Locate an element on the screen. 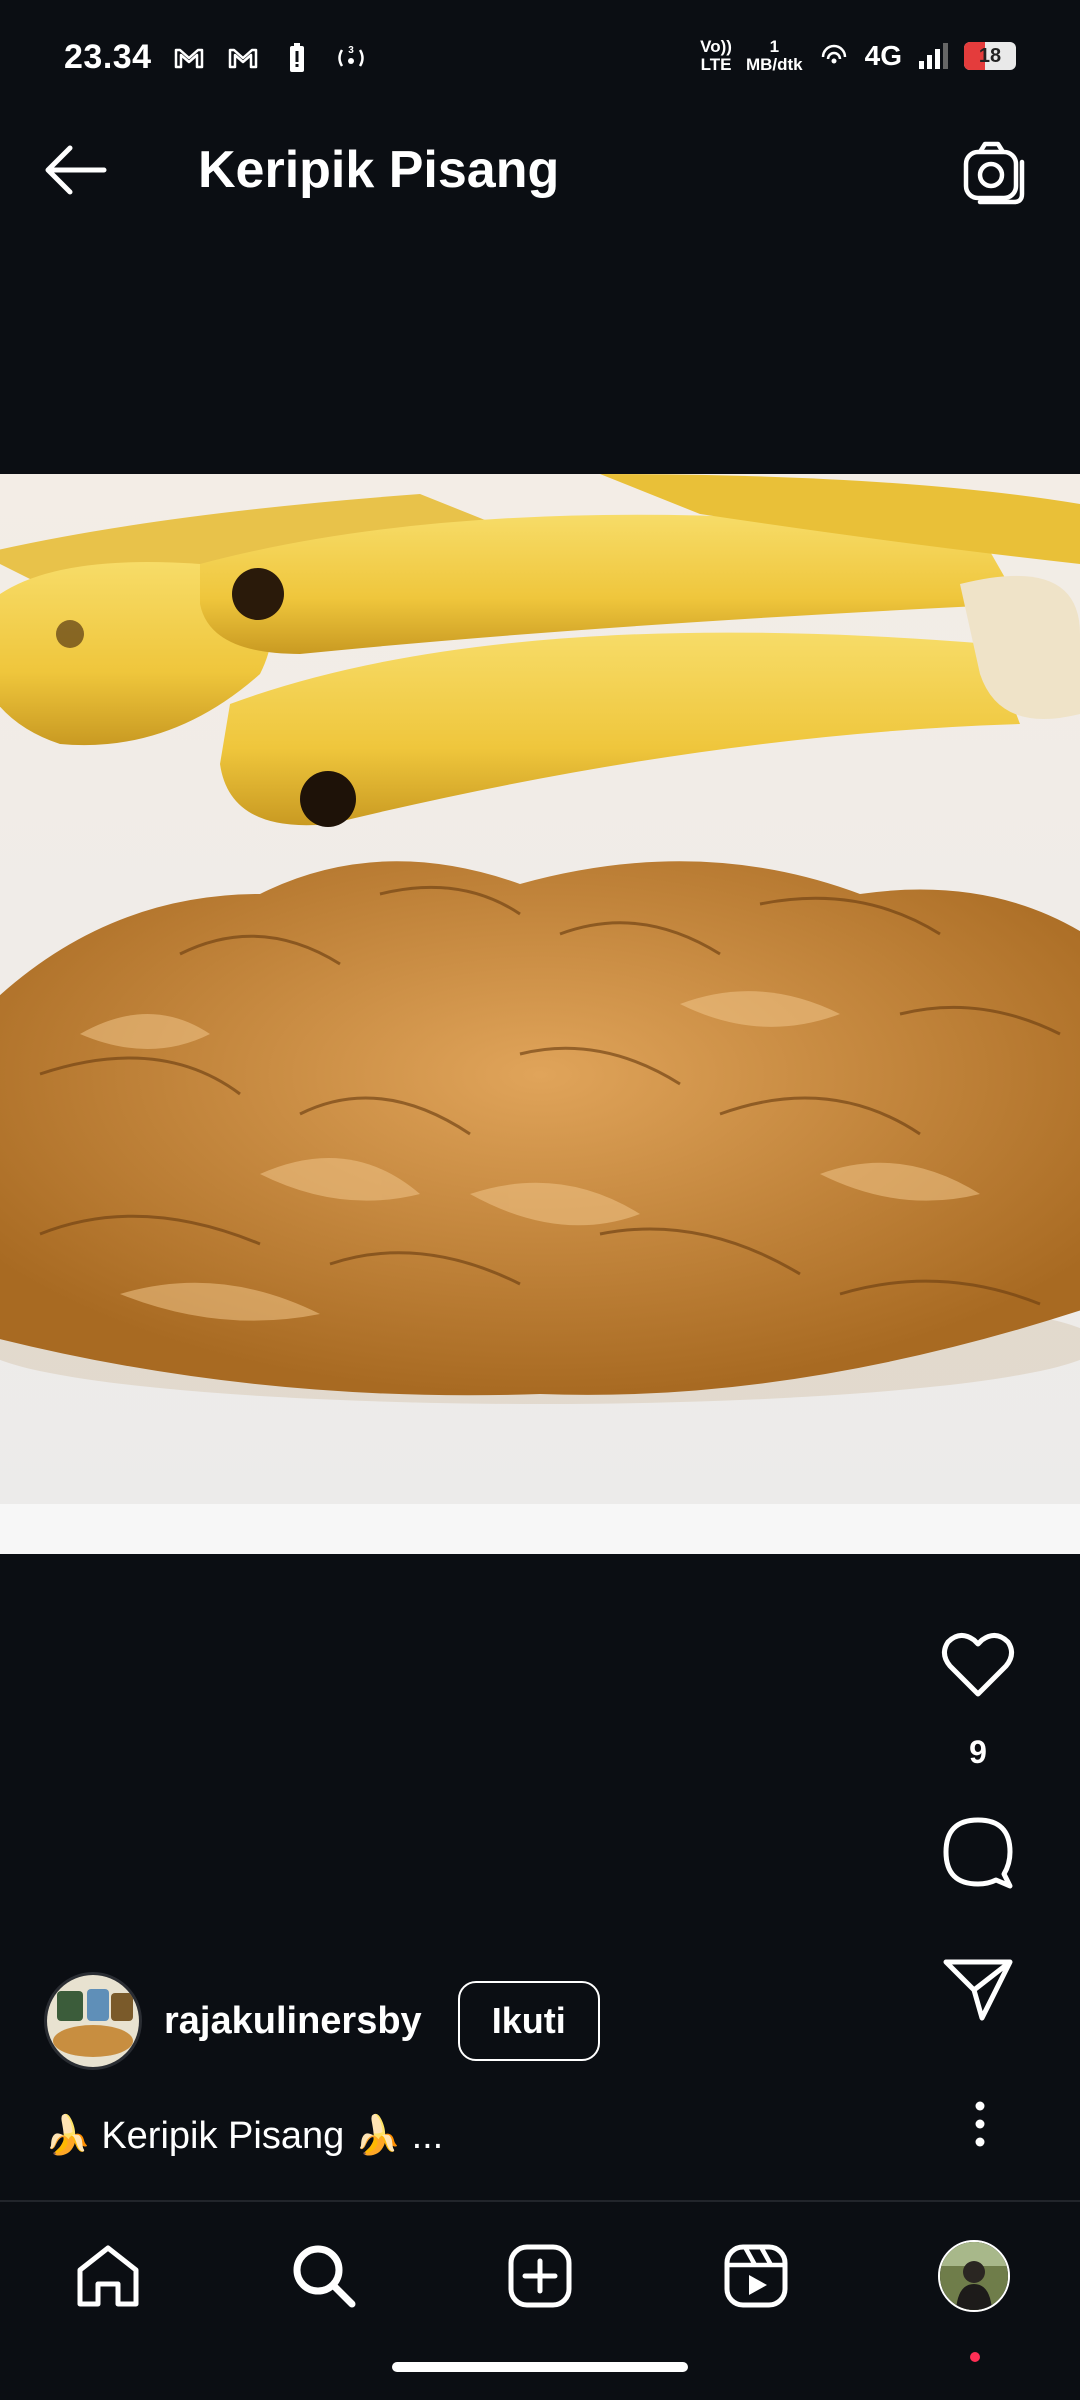  nav-profile is located at coordinates (974, 2299).